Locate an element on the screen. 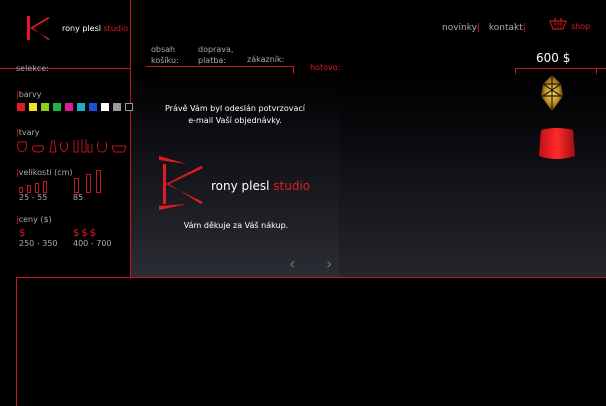 This screenshot has height=406, width=606. shape-cylinder-icon is located at coordinates (76, 146).